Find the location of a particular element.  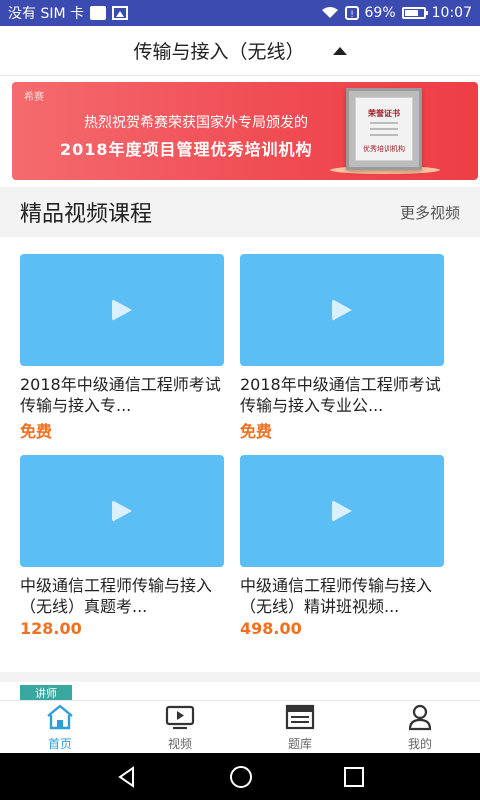

carrier-text: 没有 SIM 卡 is located at coordinates (46, 14).